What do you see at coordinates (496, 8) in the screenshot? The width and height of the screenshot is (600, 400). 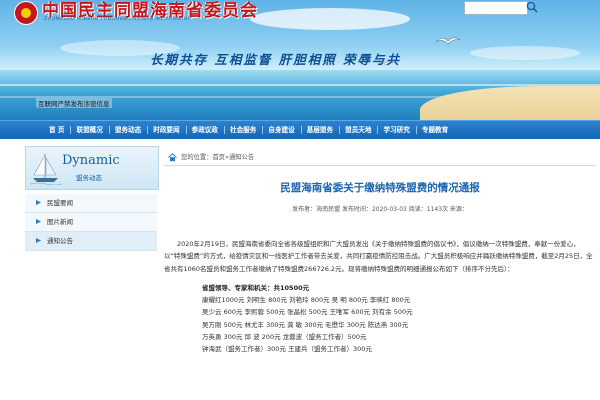 I see `search-input` at bounding box center [496, 8].